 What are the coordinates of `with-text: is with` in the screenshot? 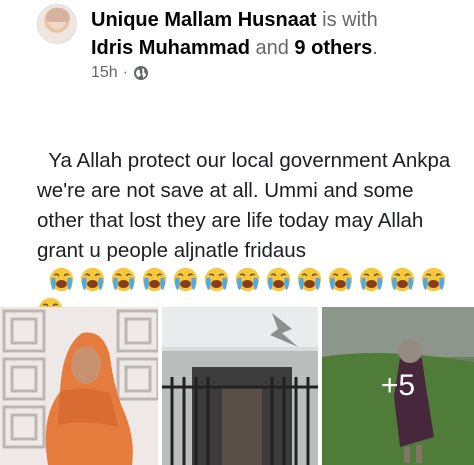 It's located at (350, 20).